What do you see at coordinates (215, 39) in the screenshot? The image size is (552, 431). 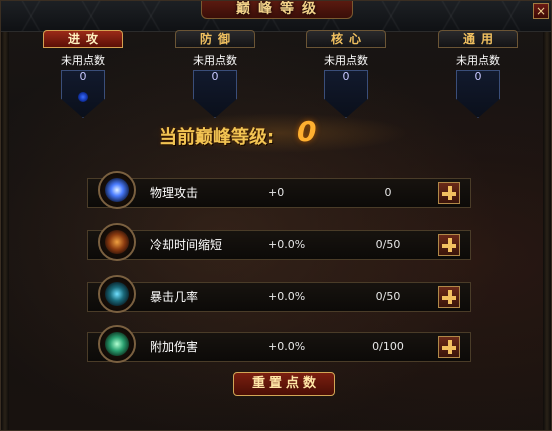 I see `tab-defense: 防御` at bounding box center [215, 39].